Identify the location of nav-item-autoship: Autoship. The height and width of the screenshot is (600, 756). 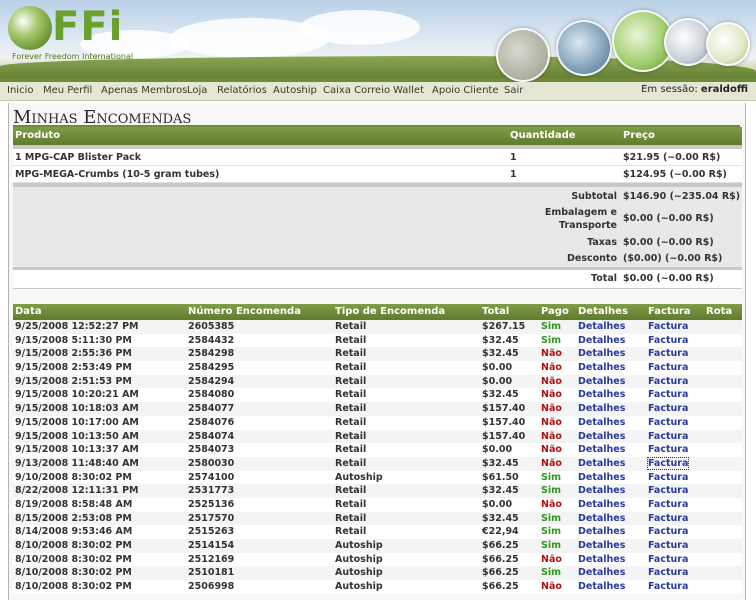
(295, 90).